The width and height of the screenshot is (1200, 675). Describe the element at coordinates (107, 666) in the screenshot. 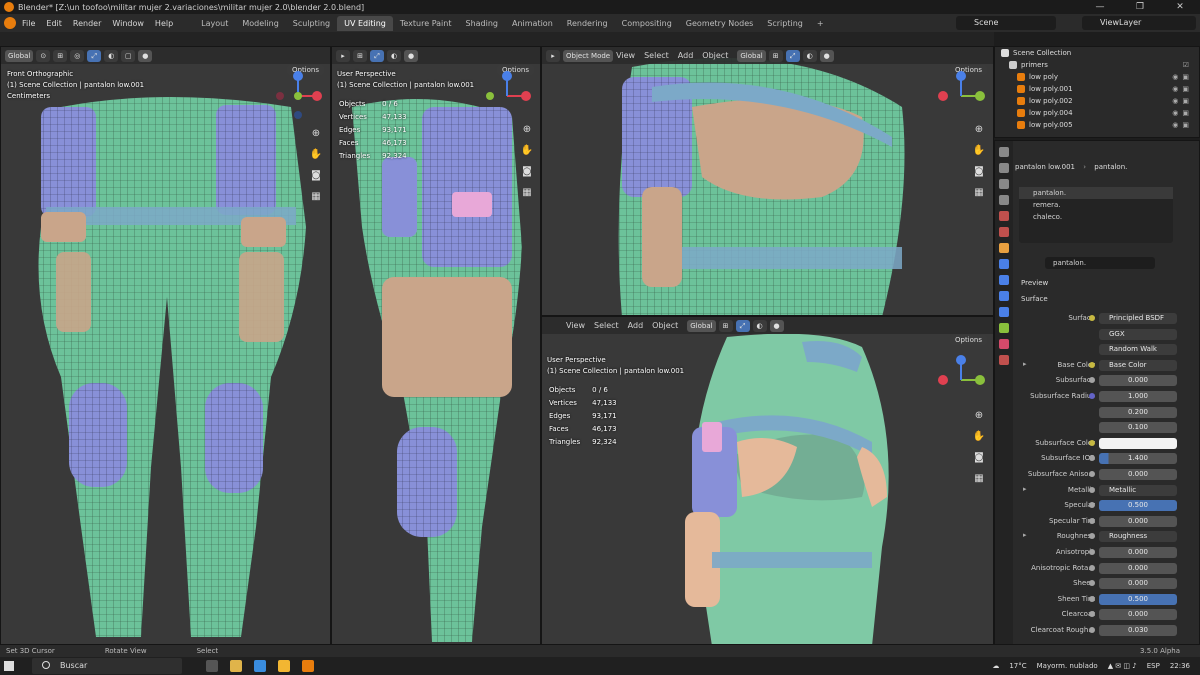

I see `taskbar-search: Buscar` at that location.